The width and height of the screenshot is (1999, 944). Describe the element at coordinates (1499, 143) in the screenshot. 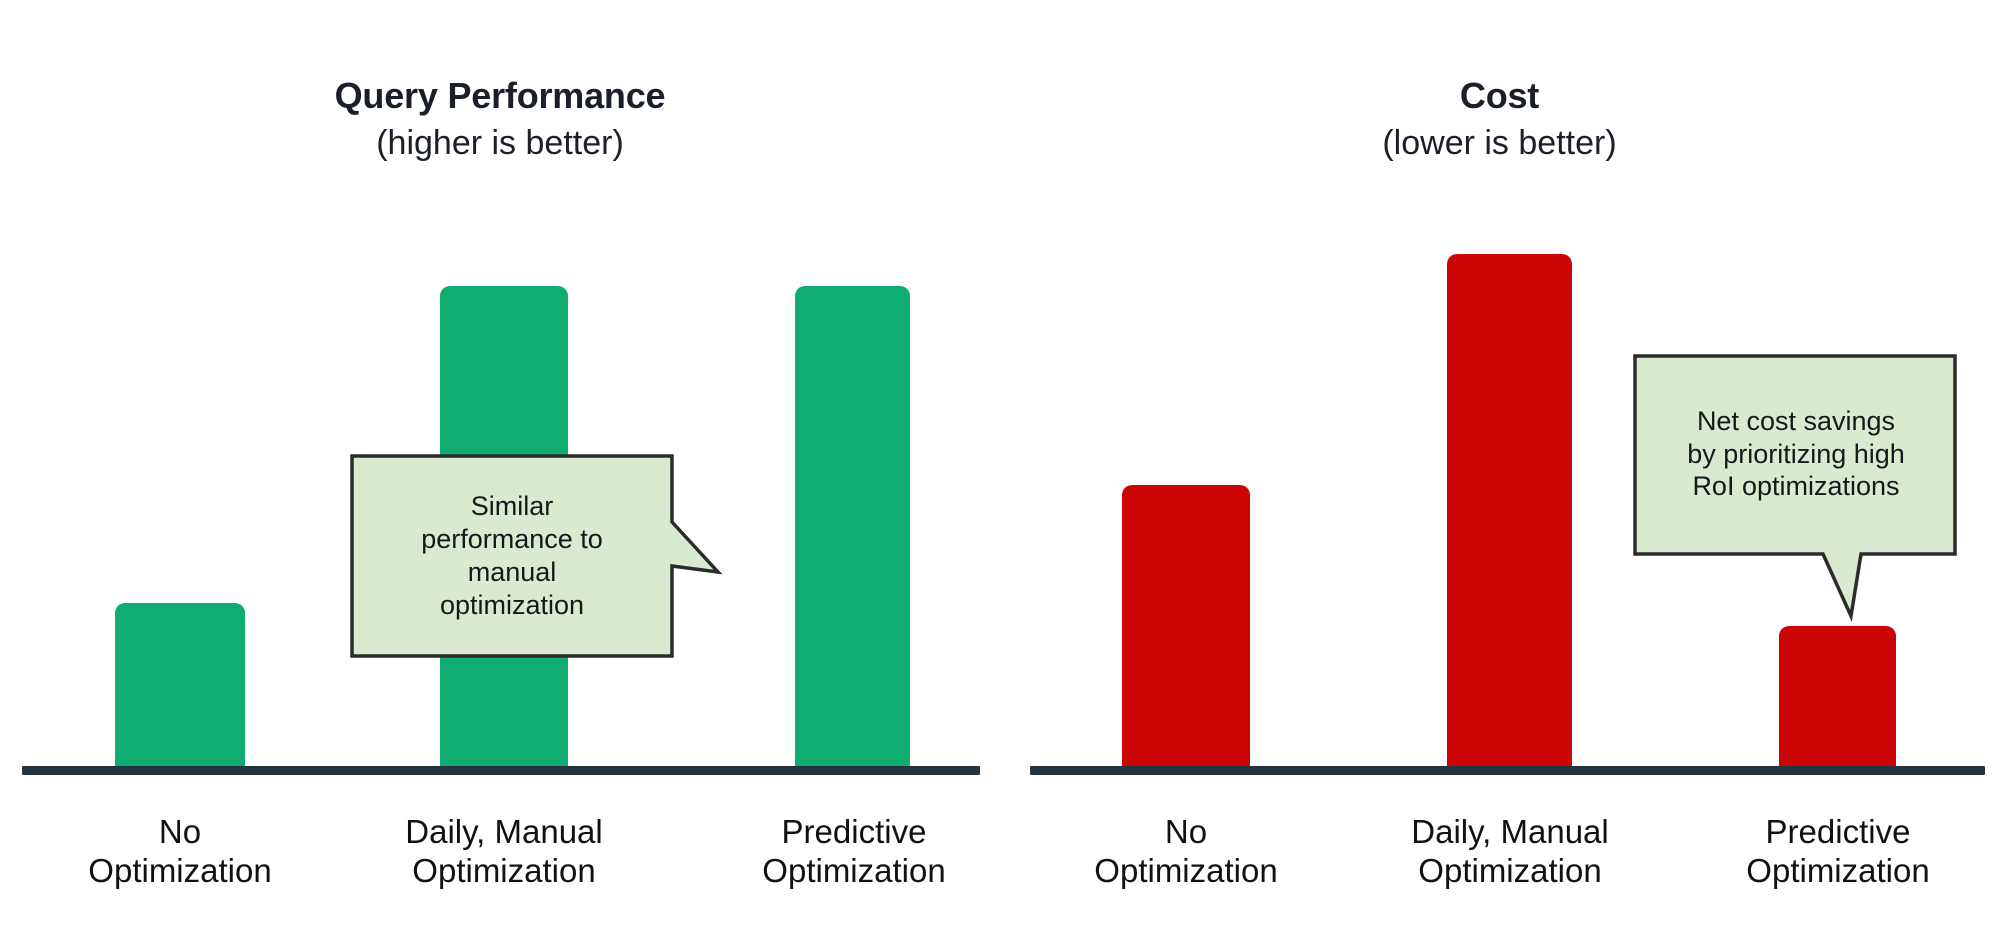

I see `chart-subtitle: (lower is better)` at that location.